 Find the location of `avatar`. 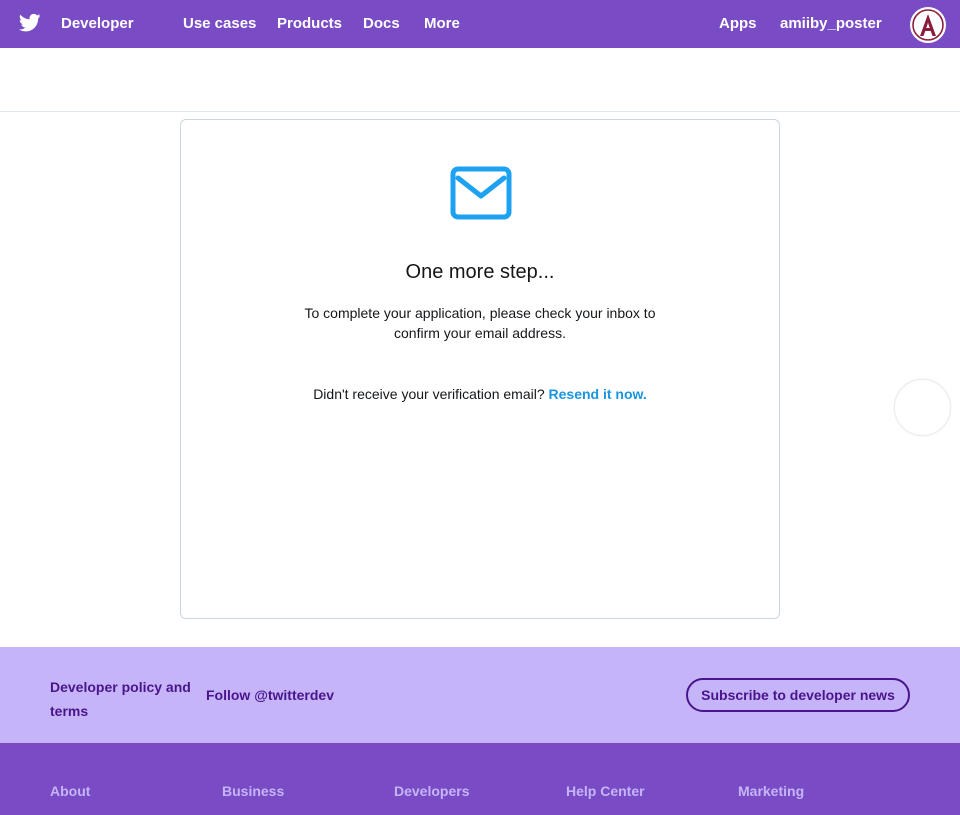

avatar is located at coordinates (928, 25).